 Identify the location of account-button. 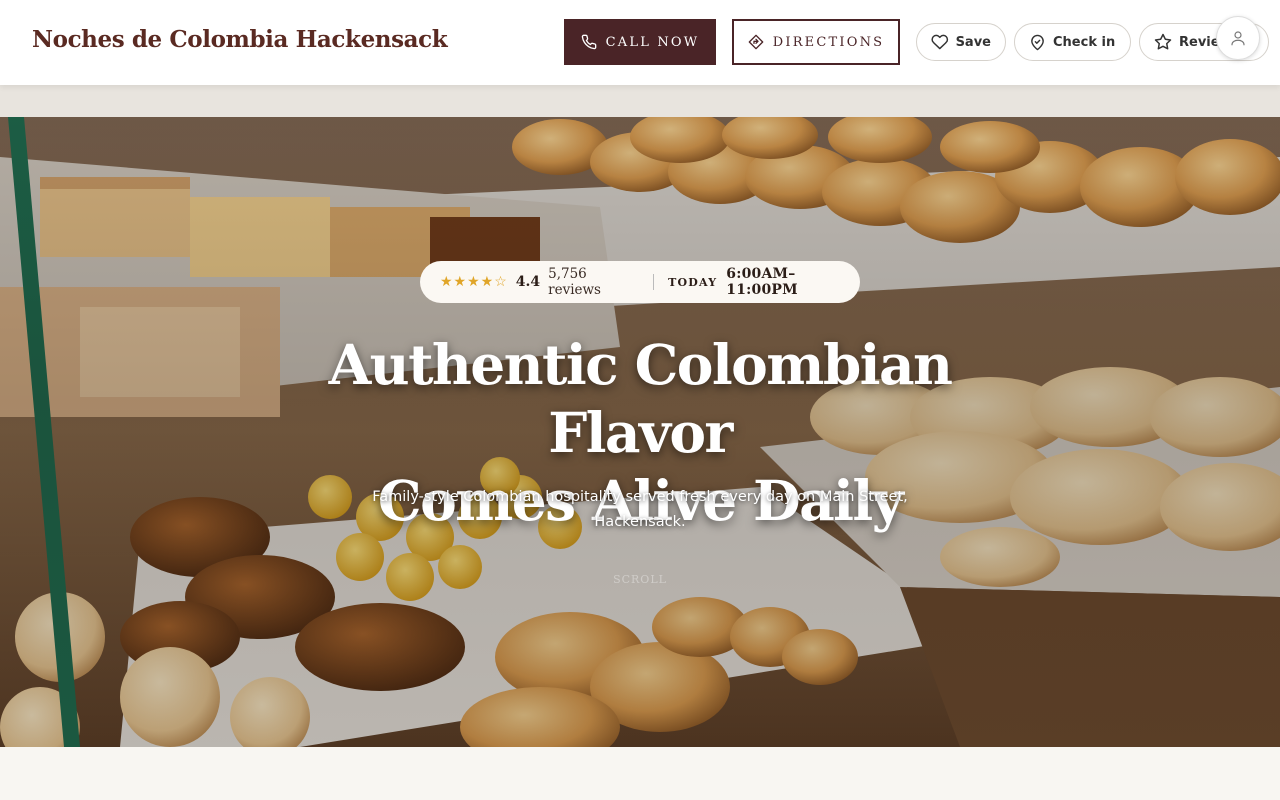
(1238, 38).